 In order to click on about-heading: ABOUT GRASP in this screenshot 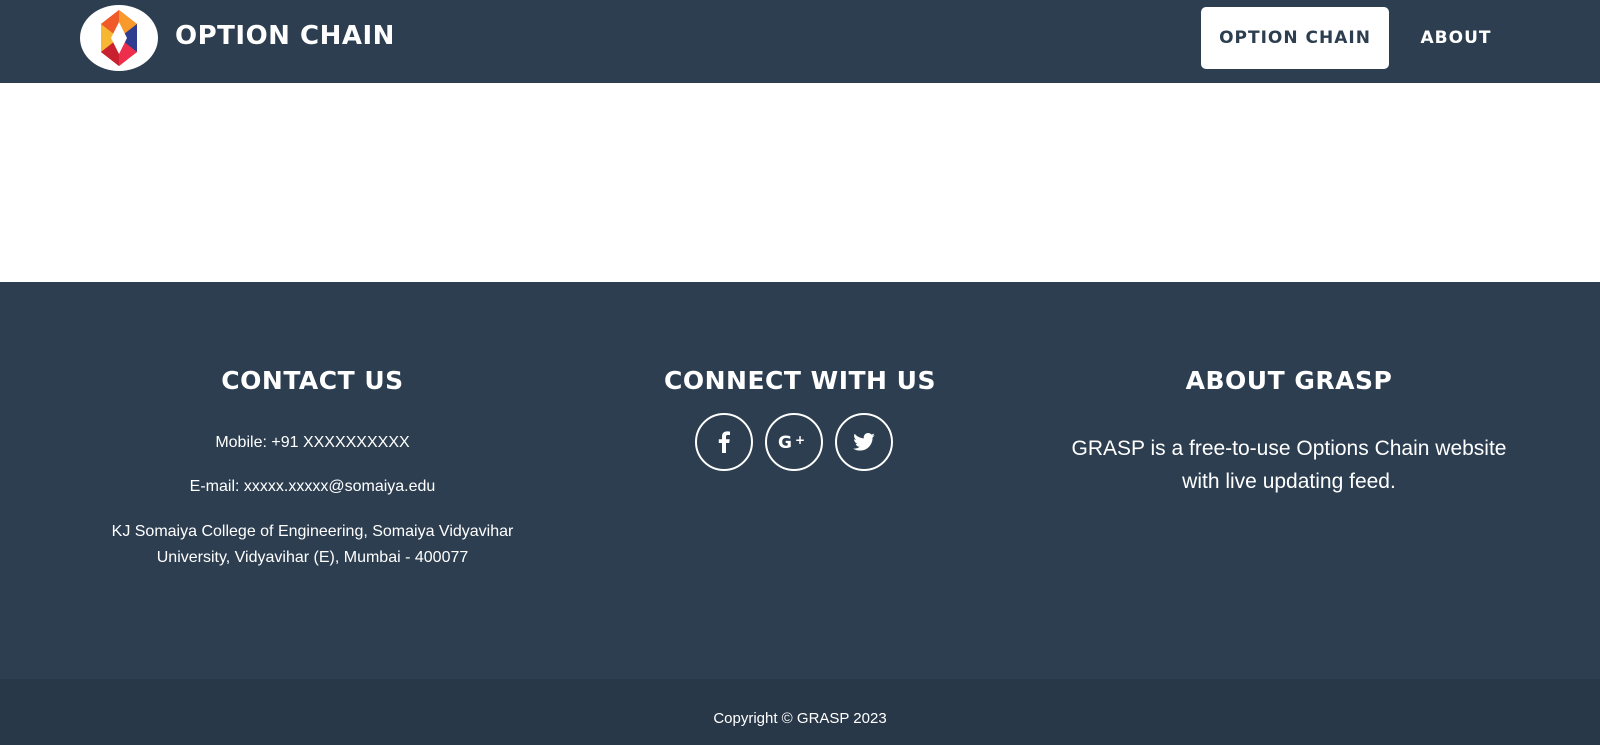, I will do `click(1289, 380)`.